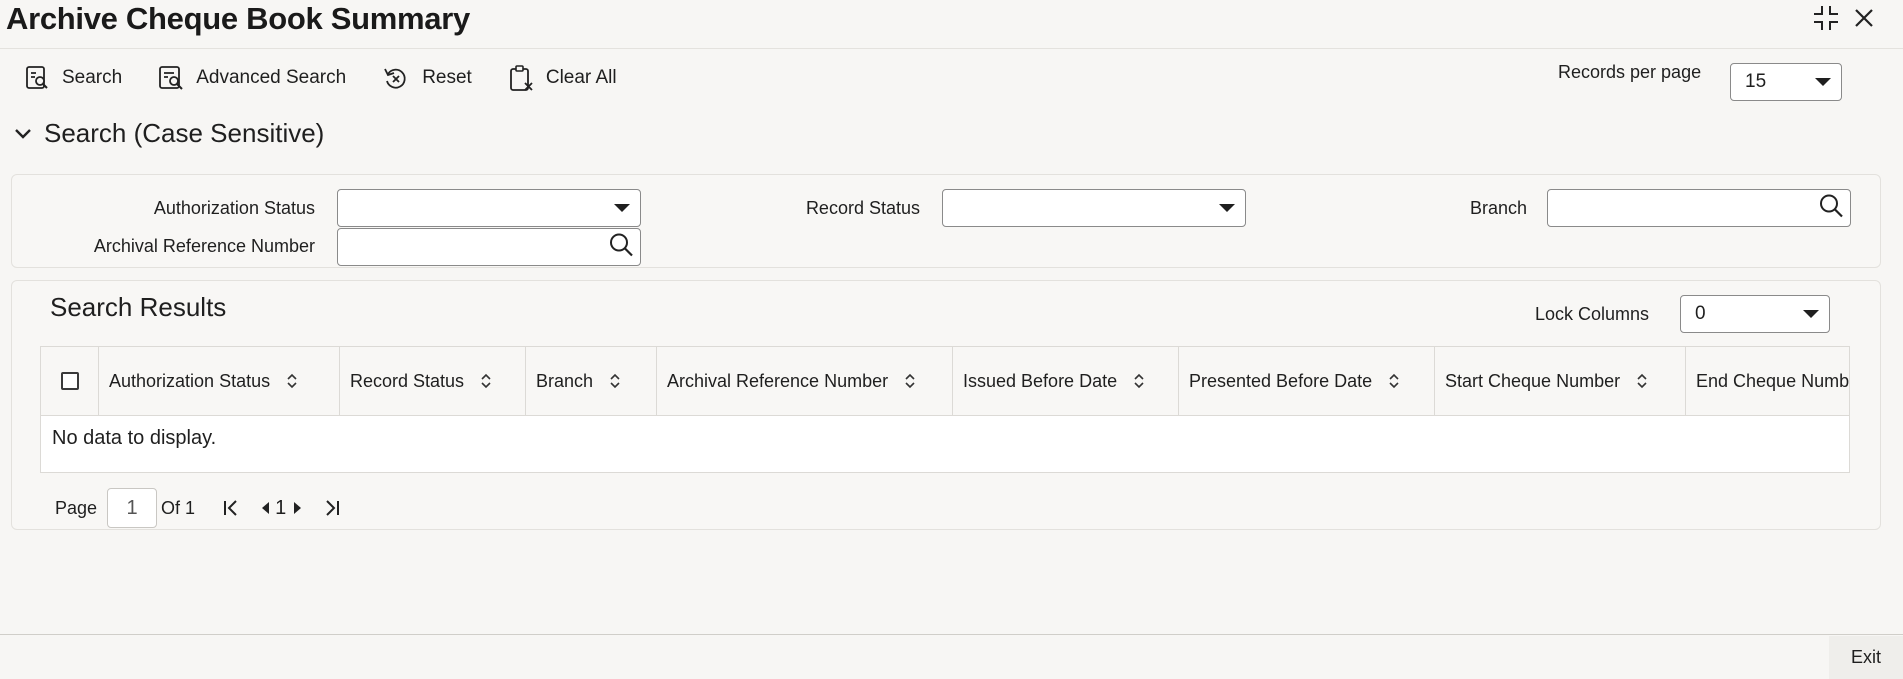 The image size is (1903, 679). I want to click on records-per-page-label: Records per page, so click(1630, 72).